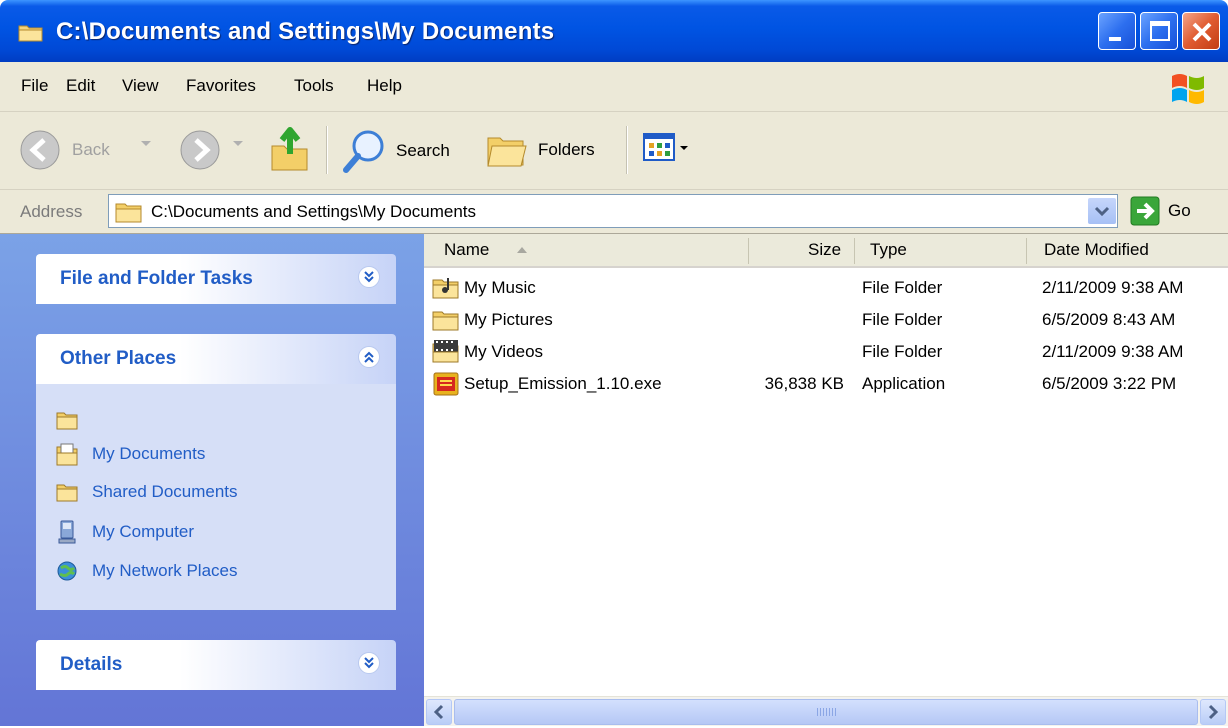  What do you see at coordinates (1109, 383) in the screenshot?
I see `file-date-modified: 6/5/2009 3:22 PM` at bounding box center [1109, 383].